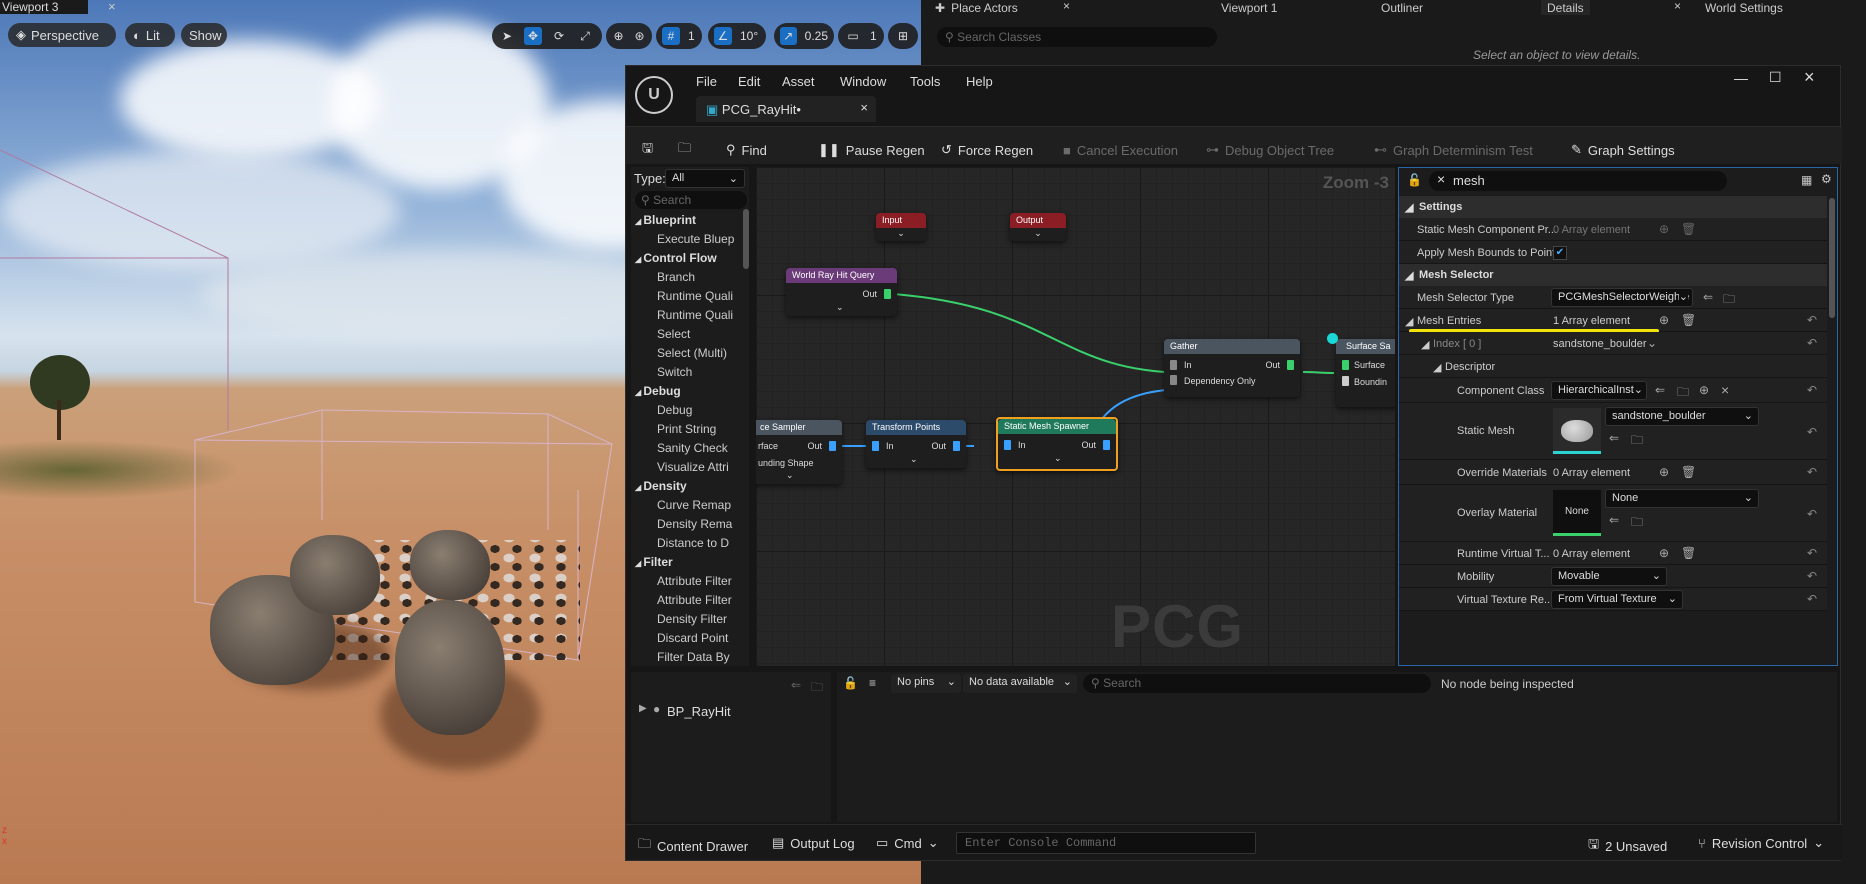 The height and width of the screenshot is (884, 1866). Describe the element at coordinates (654, 562) in the screenshot. I see `palette-category: ◢ Filter` at that location.